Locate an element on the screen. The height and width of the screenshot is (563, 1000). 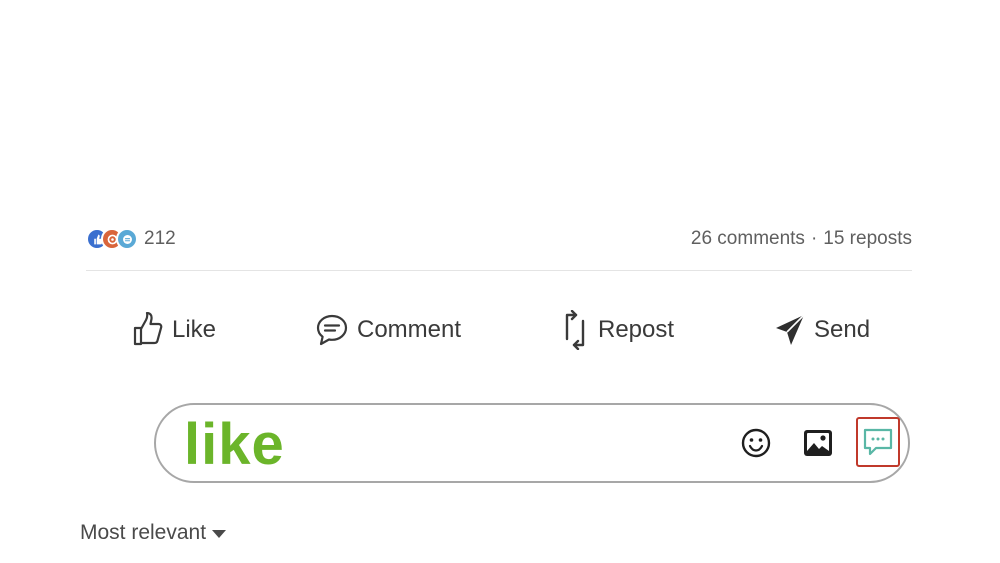
sort-label: Most relevant is located at coordinates (143, 532).